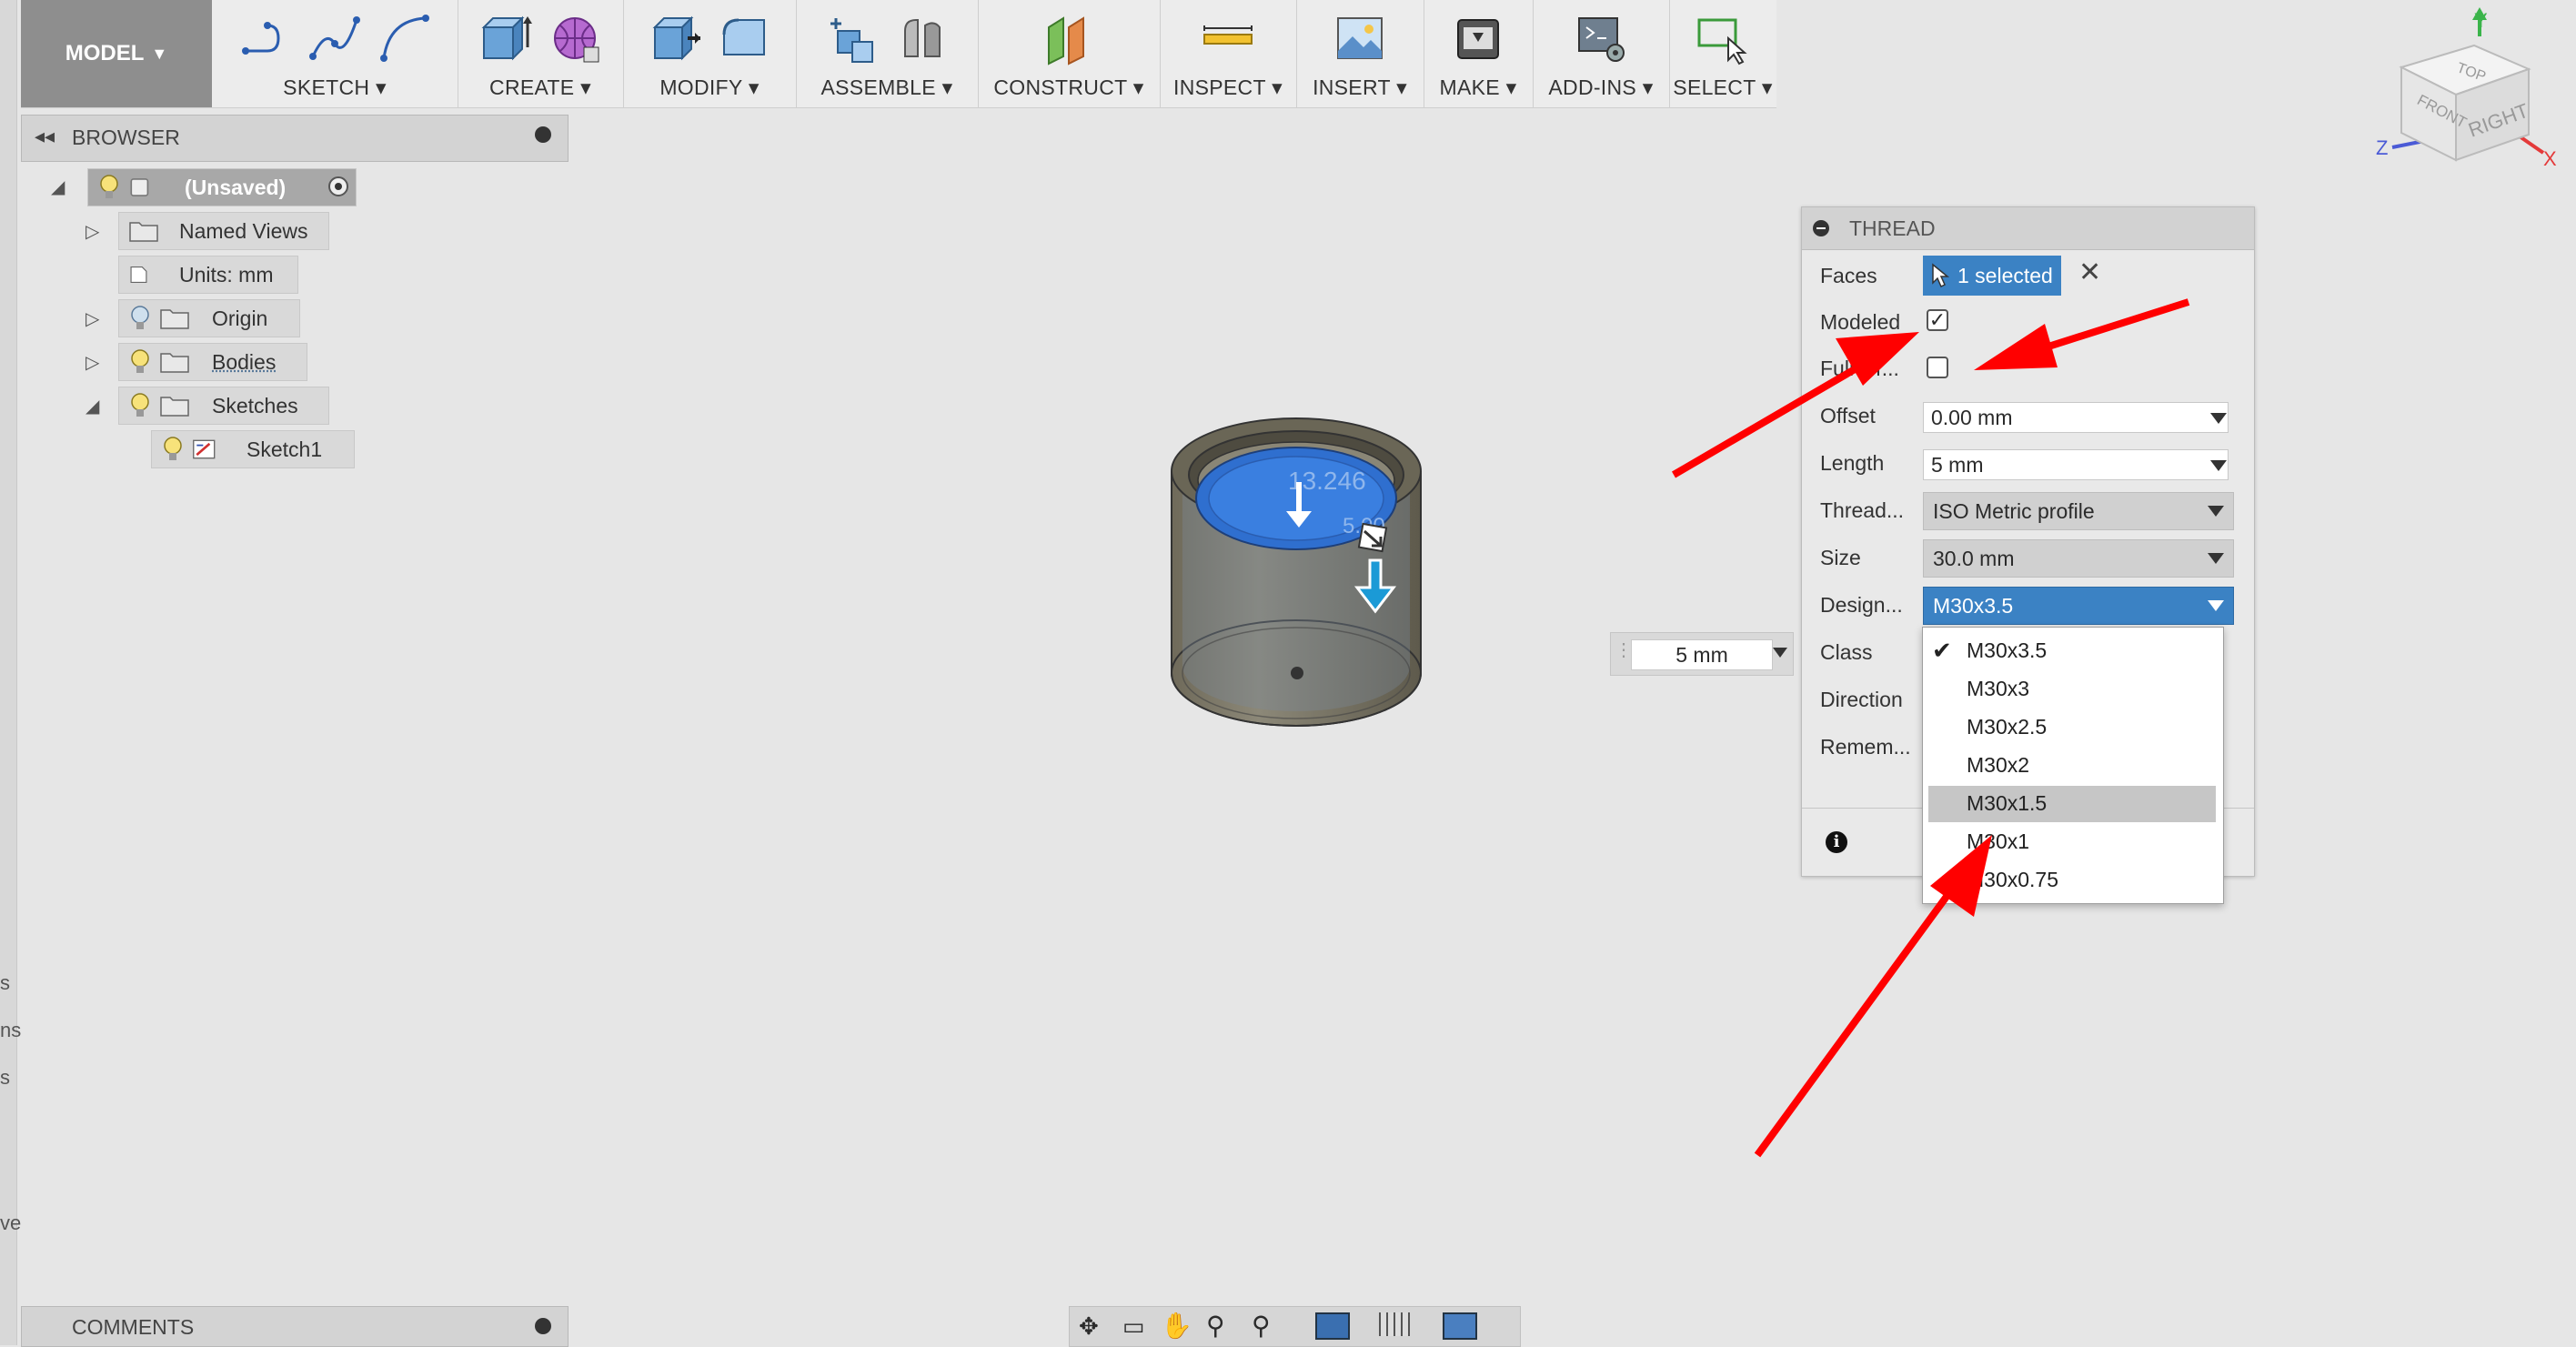 The height and width of the screenshot is (1347, 2576). I want to click on comments-panel-header: COMMENTS, so click(295, 1326).